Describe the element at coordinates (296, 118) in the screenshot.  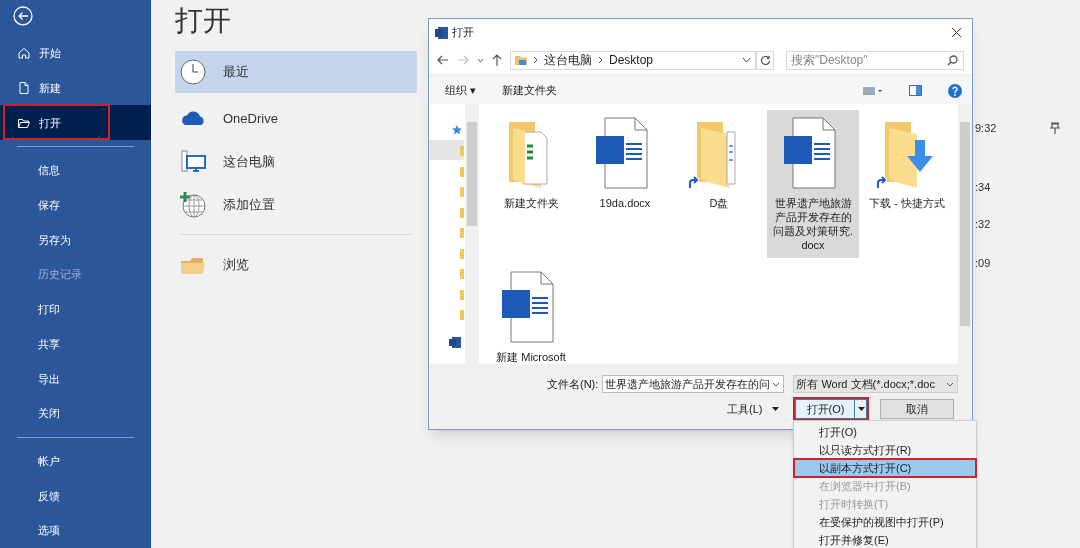
I see `place-item: OneDrive` at that location.